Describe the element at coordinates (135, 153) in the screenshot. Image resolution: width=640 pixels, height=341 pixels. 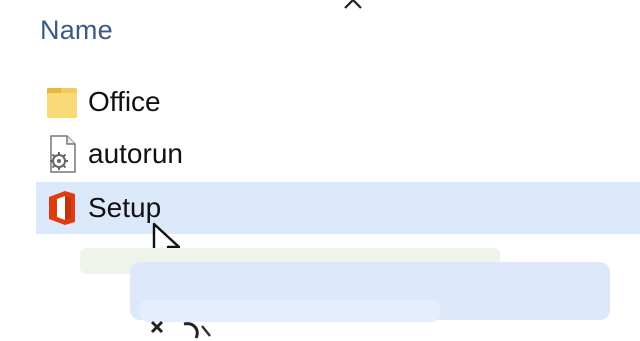
I see `file-name-autorun: autorun` at that location.